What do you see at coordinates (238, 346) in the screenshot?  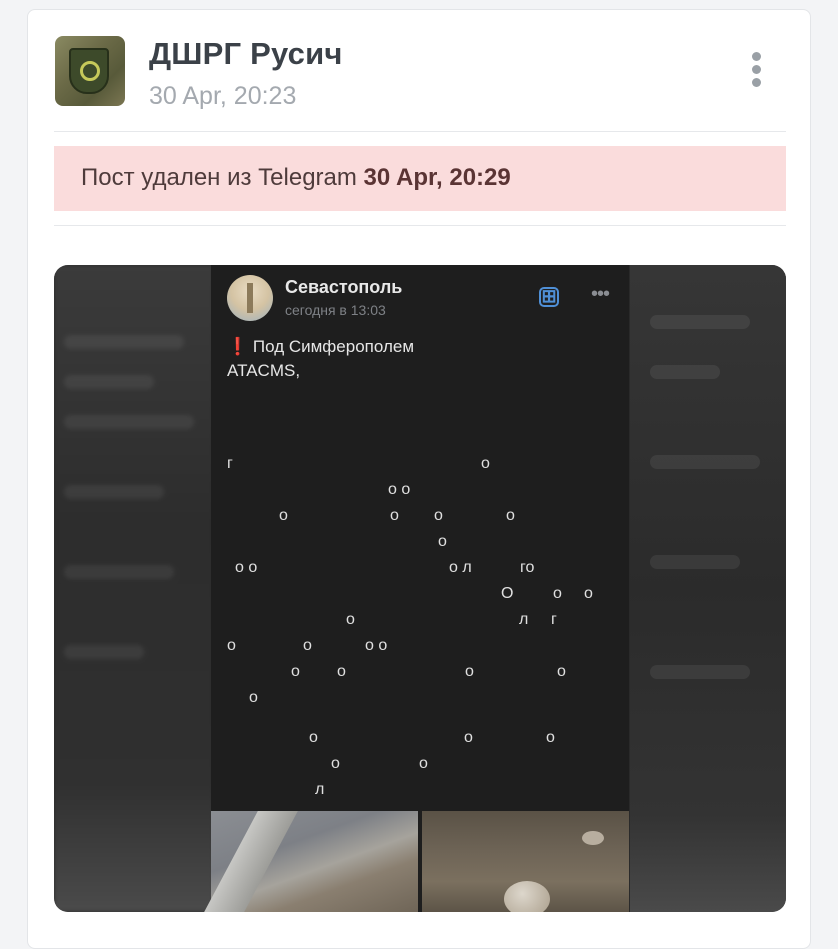 I see `exclamation-icon: ❗` at bounding box center [238, 346].